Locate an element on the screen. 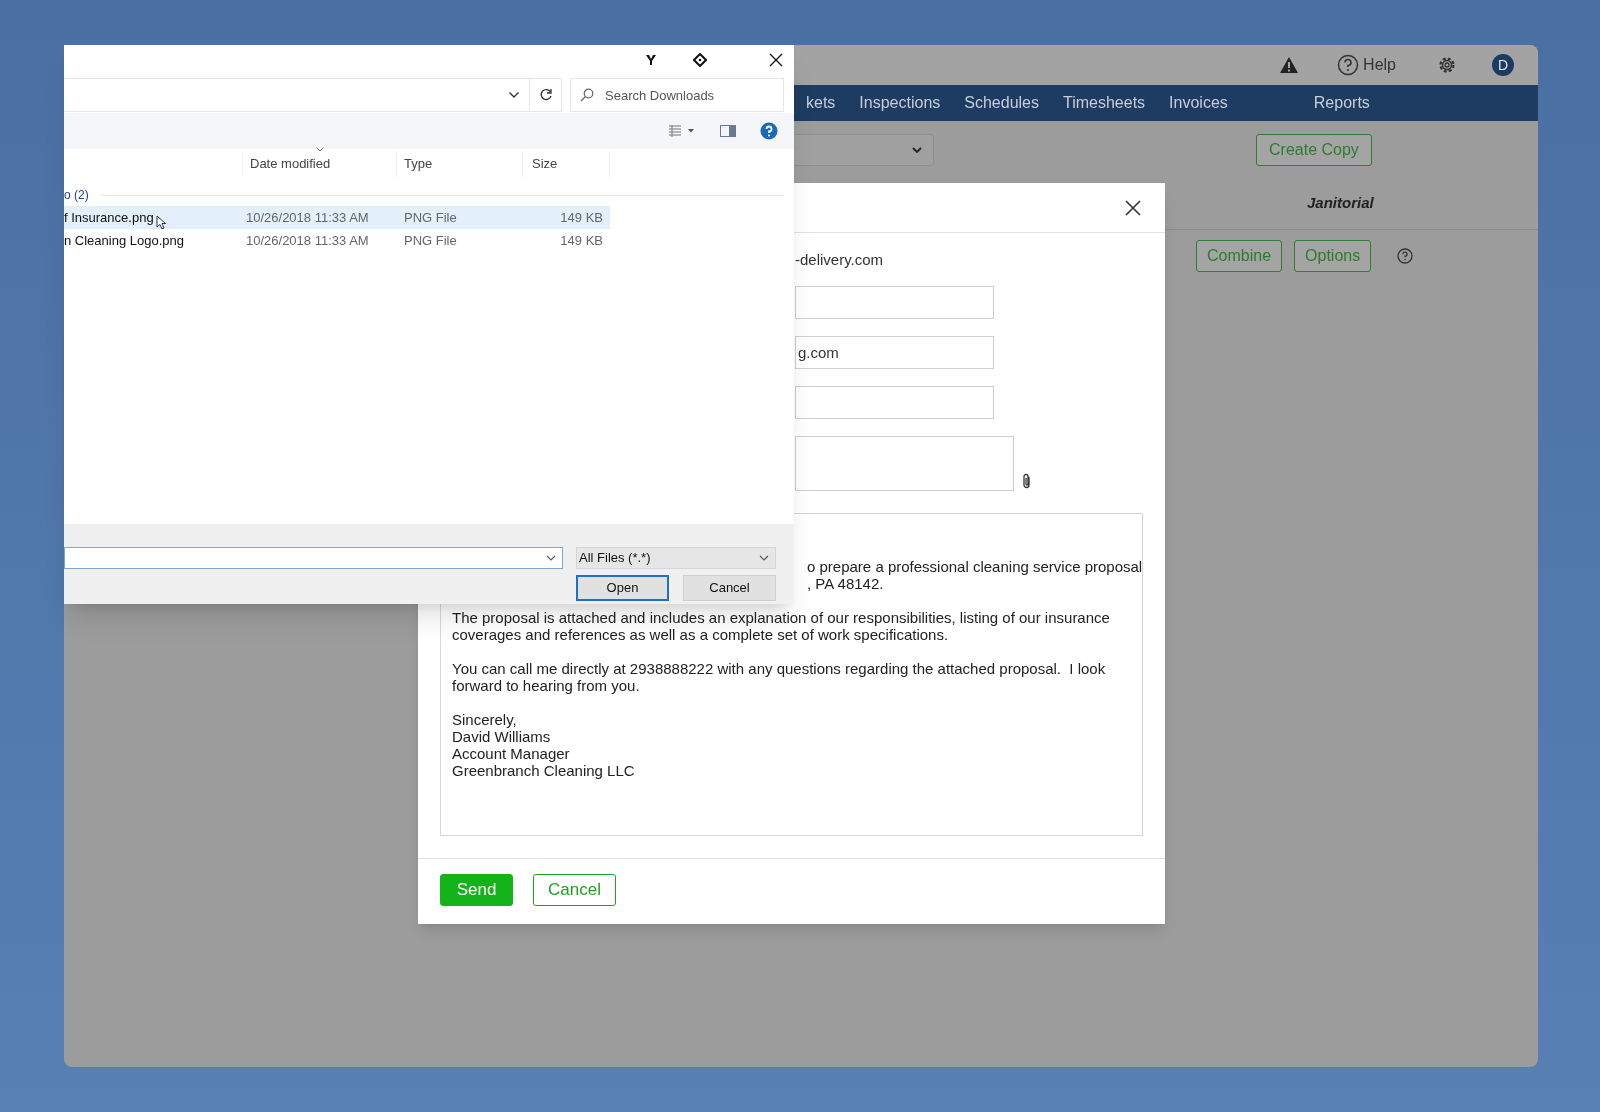 The width and height of the screenshot is (1600, 1112). file-row: f Insurance.png 10/26/2018 11:33 AM PNG File 149 KB is located at coordinates (337, 217).